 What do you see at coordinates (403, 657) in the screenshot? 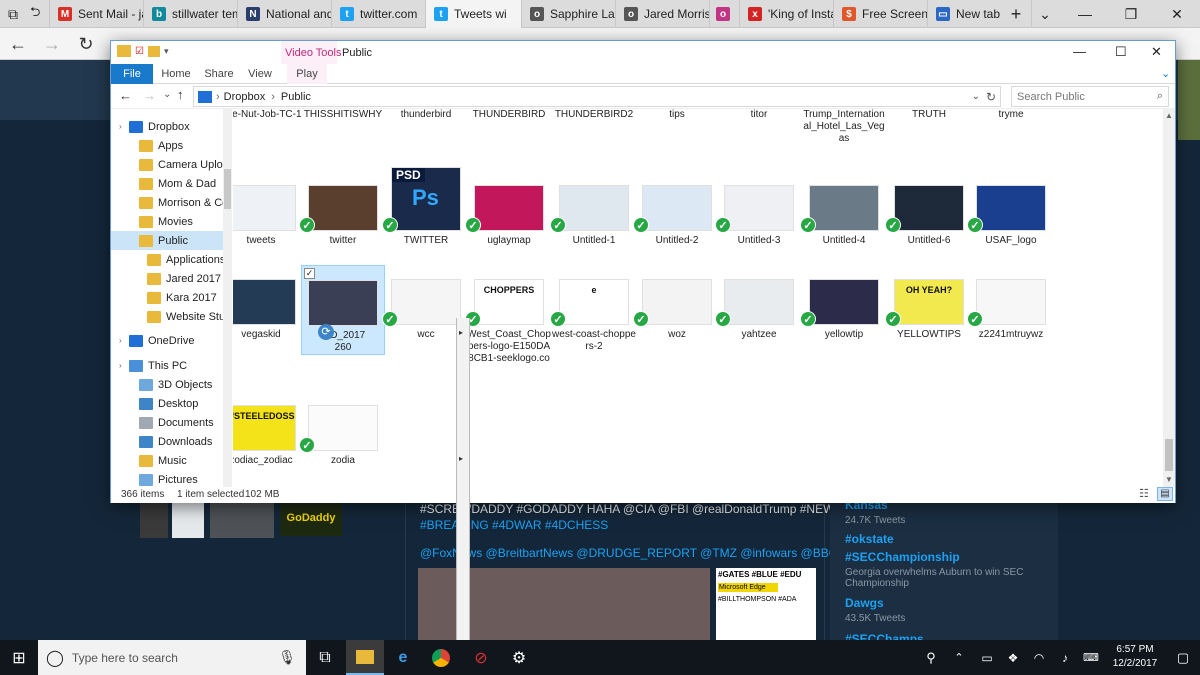
I see `edge-icon: e` at bounding box center [403, 657].